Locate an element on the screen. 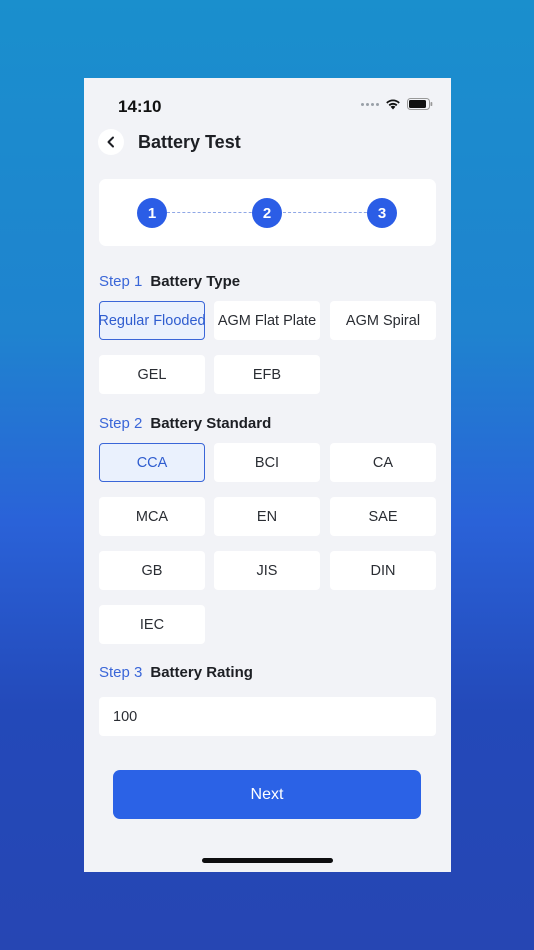  battery-standard-option: GB is located at coordinates (152, 570).